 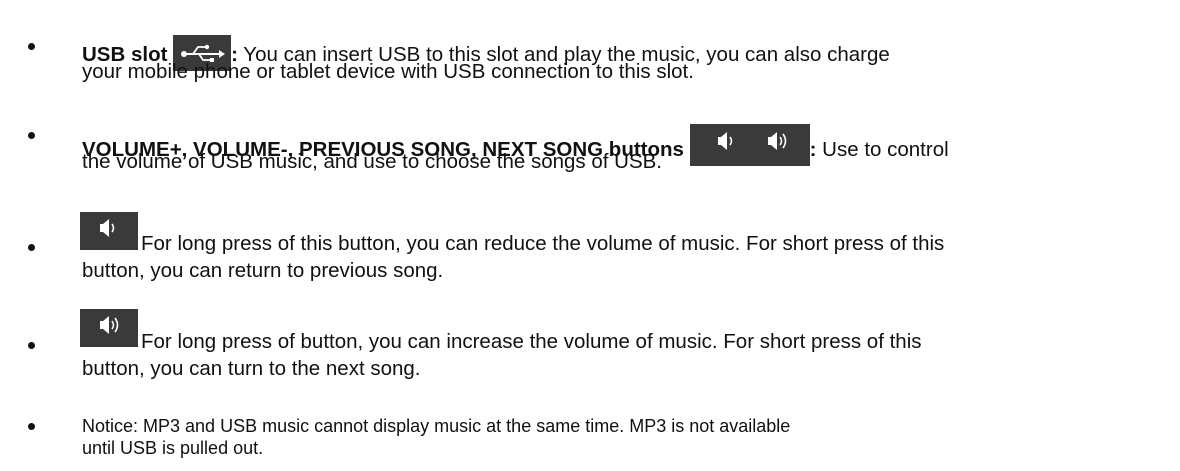 What do you see at coordinates (173, 448) in the screenshot?
I see `line: until USB is pulled out.` at bounding box center [173, 448].